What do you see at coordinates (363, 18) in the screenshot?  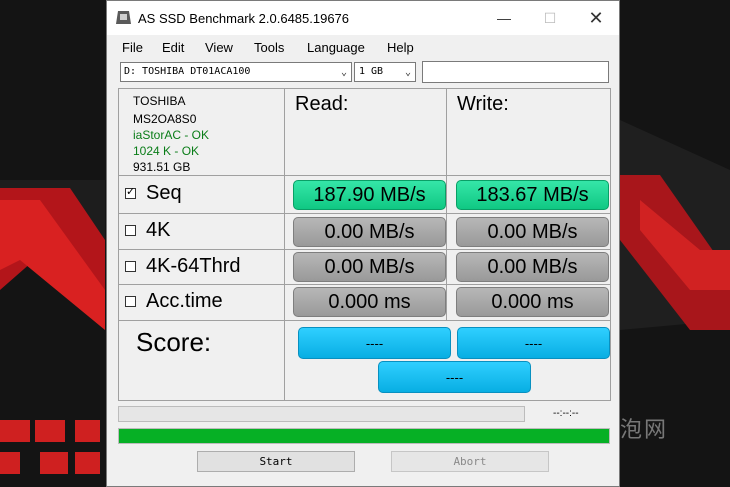 I see `title-bar: AS SSD Benchmark 2.0.6485.19676 — ☐ ✕` at bounding box center [363, 18].